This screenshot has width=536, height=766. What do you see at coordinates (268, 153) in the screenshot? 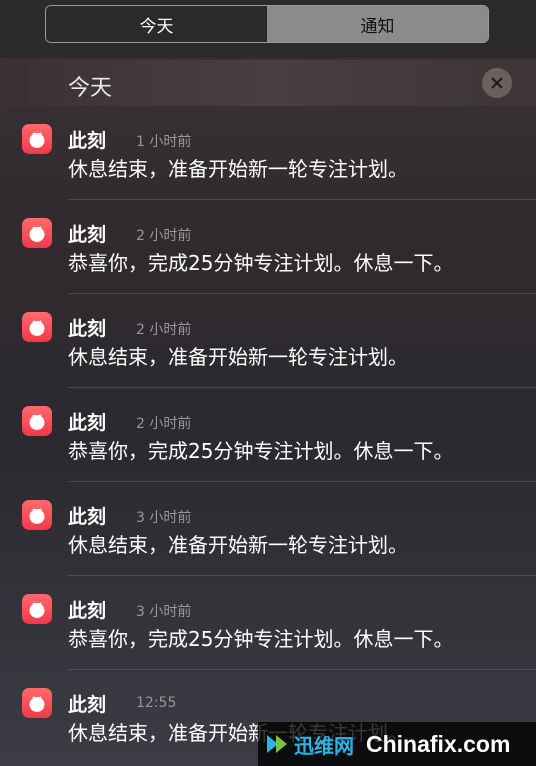
I see `notification-item: 此刻 1 小时前 休息结束，准备开始新一轮专注计划。` at bounding box center [268, 153].